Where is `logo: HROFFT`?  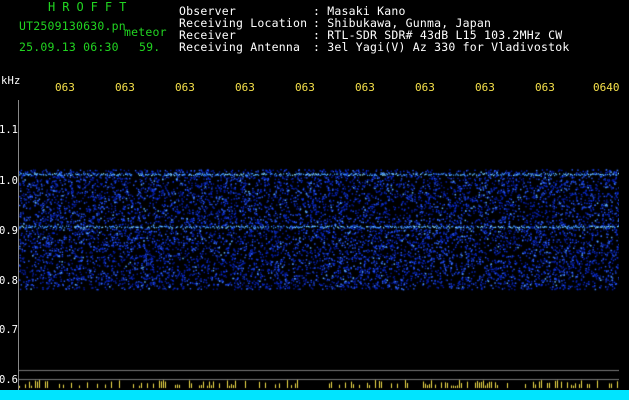
logo: HROFFT is located at coordinates (91, 7).